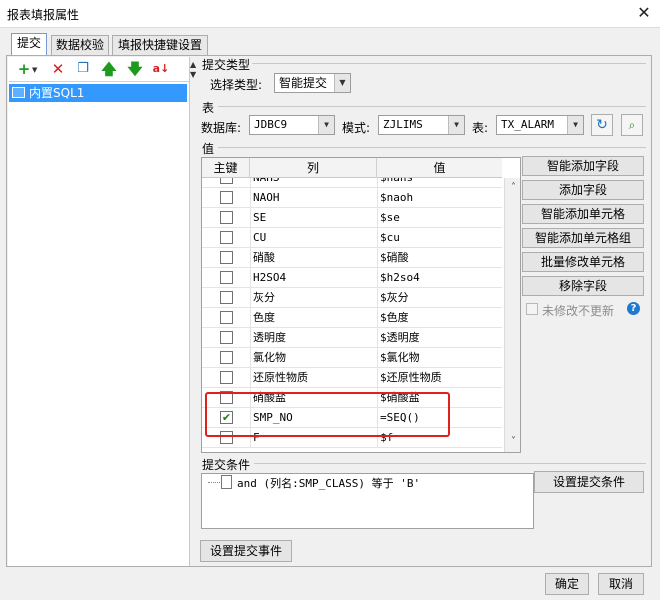 The width and height of the screenshot is (660, 600). I want to click on table-row: SE $se, so click(352, 218).